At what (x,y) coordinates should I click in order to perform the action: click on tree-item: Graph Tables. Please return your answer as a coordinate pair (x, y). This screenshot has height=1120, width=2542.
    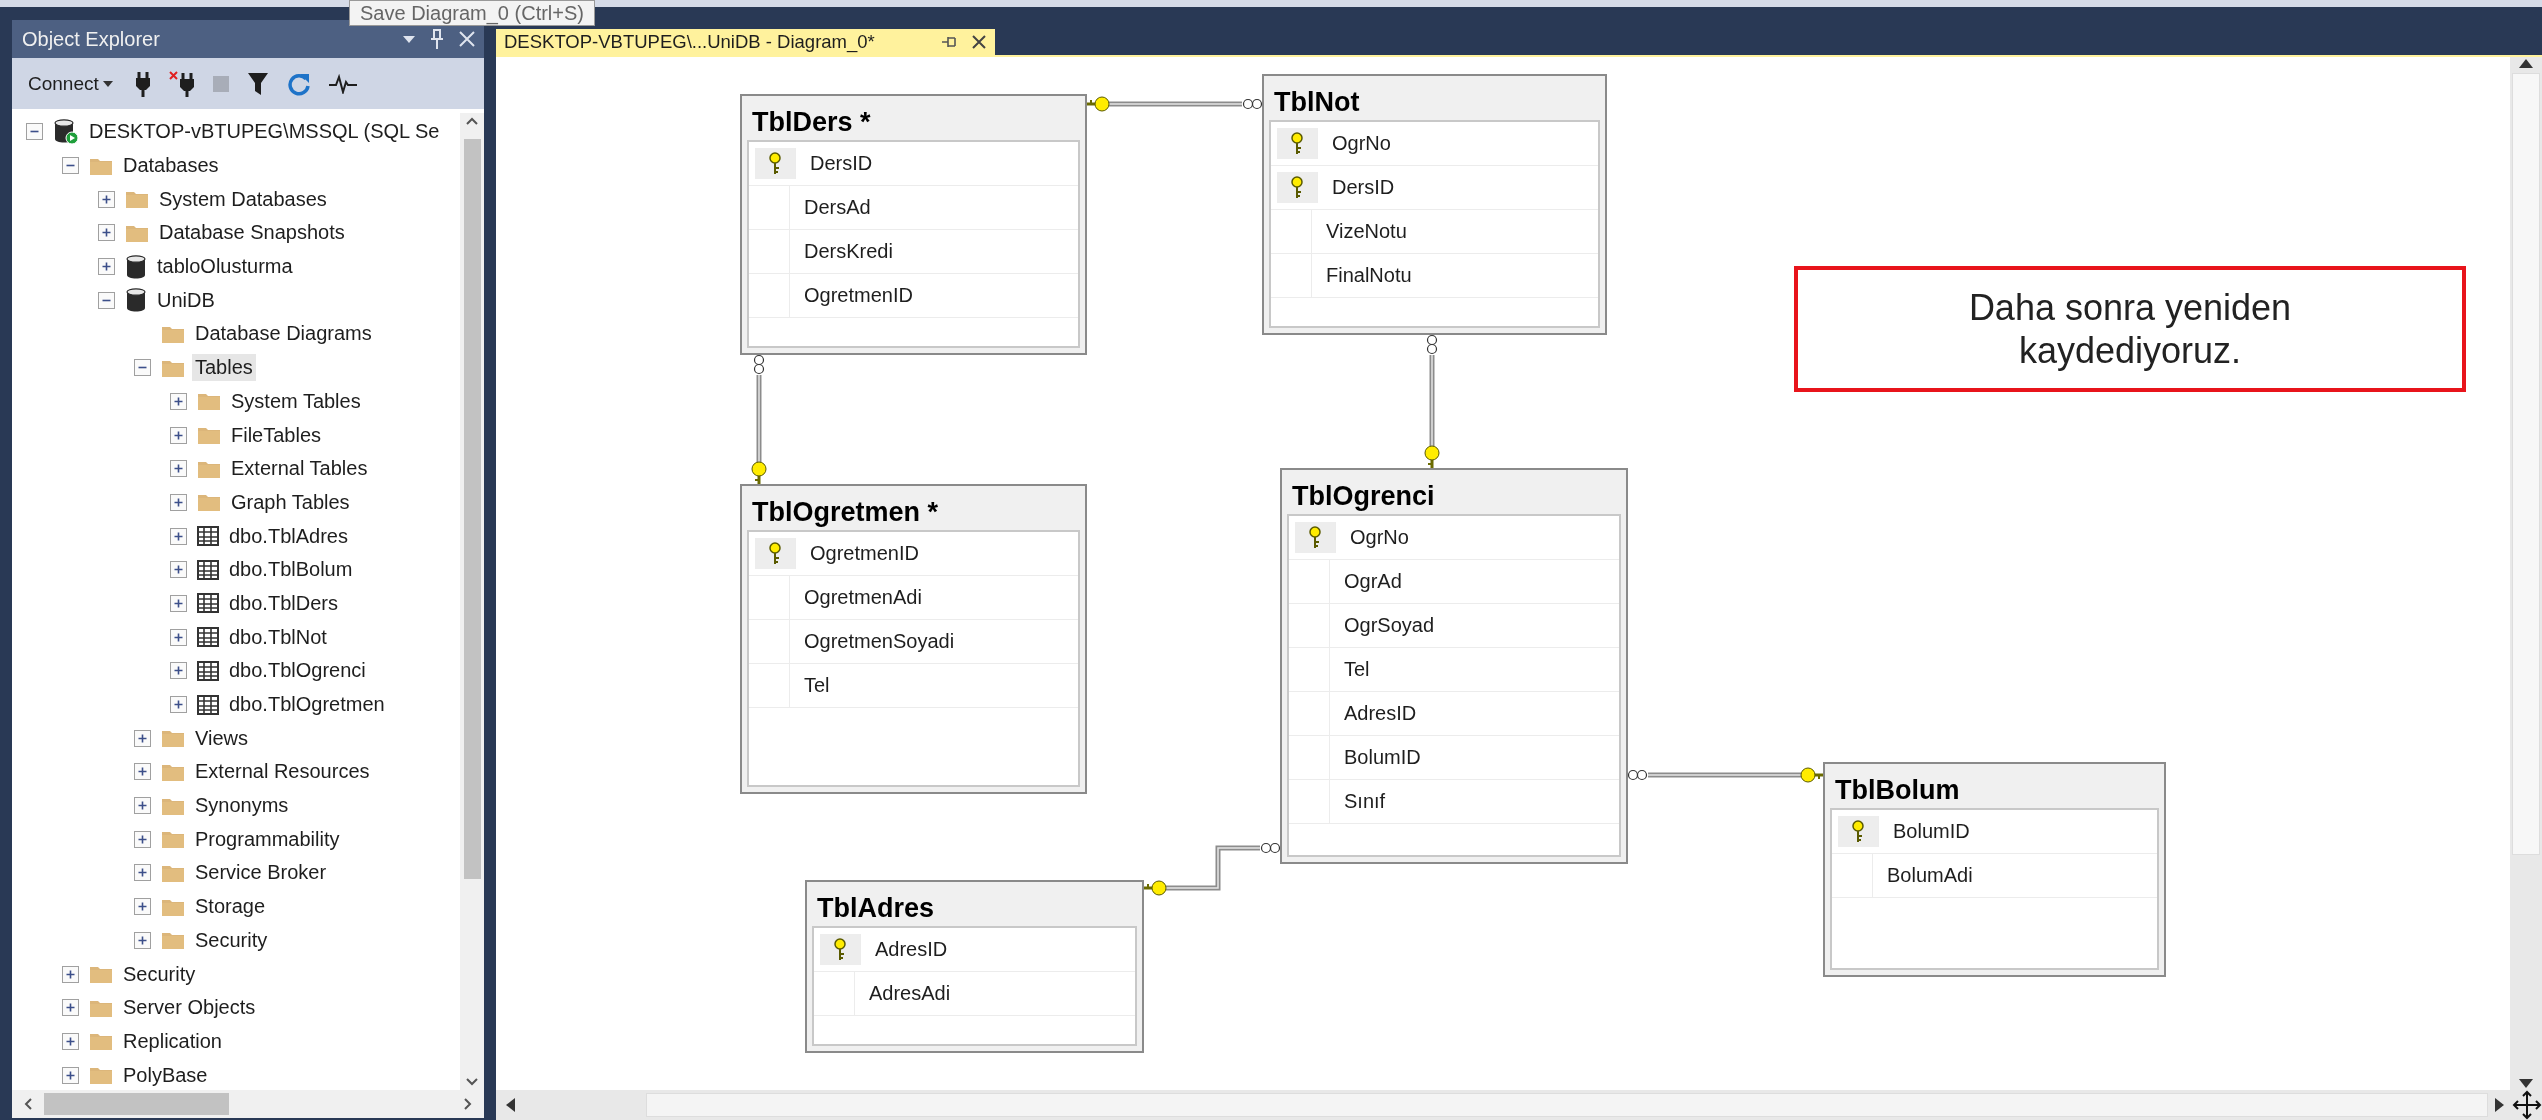
    Looking at the image, I should click on (290, 502).